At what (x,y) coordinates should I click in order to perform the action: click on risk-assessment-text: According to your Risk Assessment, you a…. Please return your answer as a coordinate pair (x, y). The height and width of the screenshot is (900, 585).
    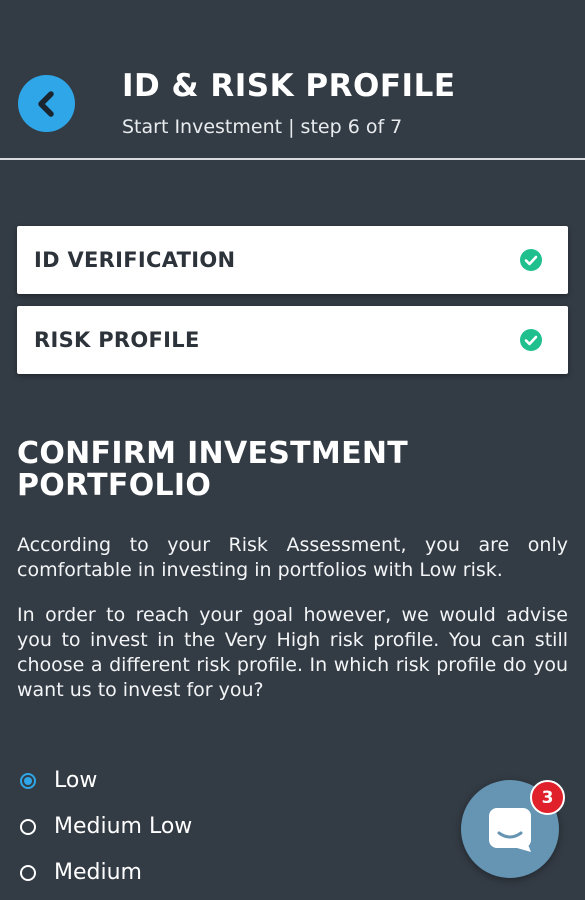
    Looking at the image, I should click on (292, 557).